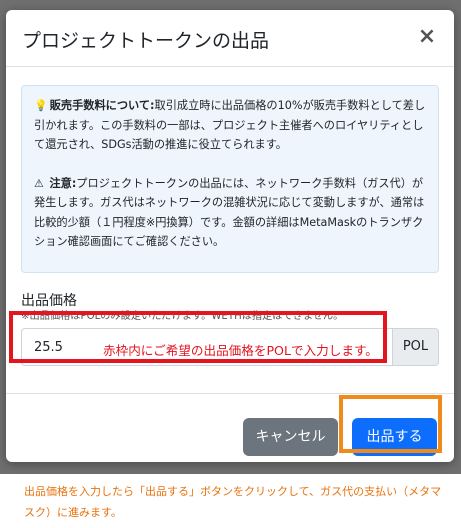  What do you see at coordinates (390, 424) in the screenshot?
I see `list-button-highlight-frame` at bounding box center [390, 424].